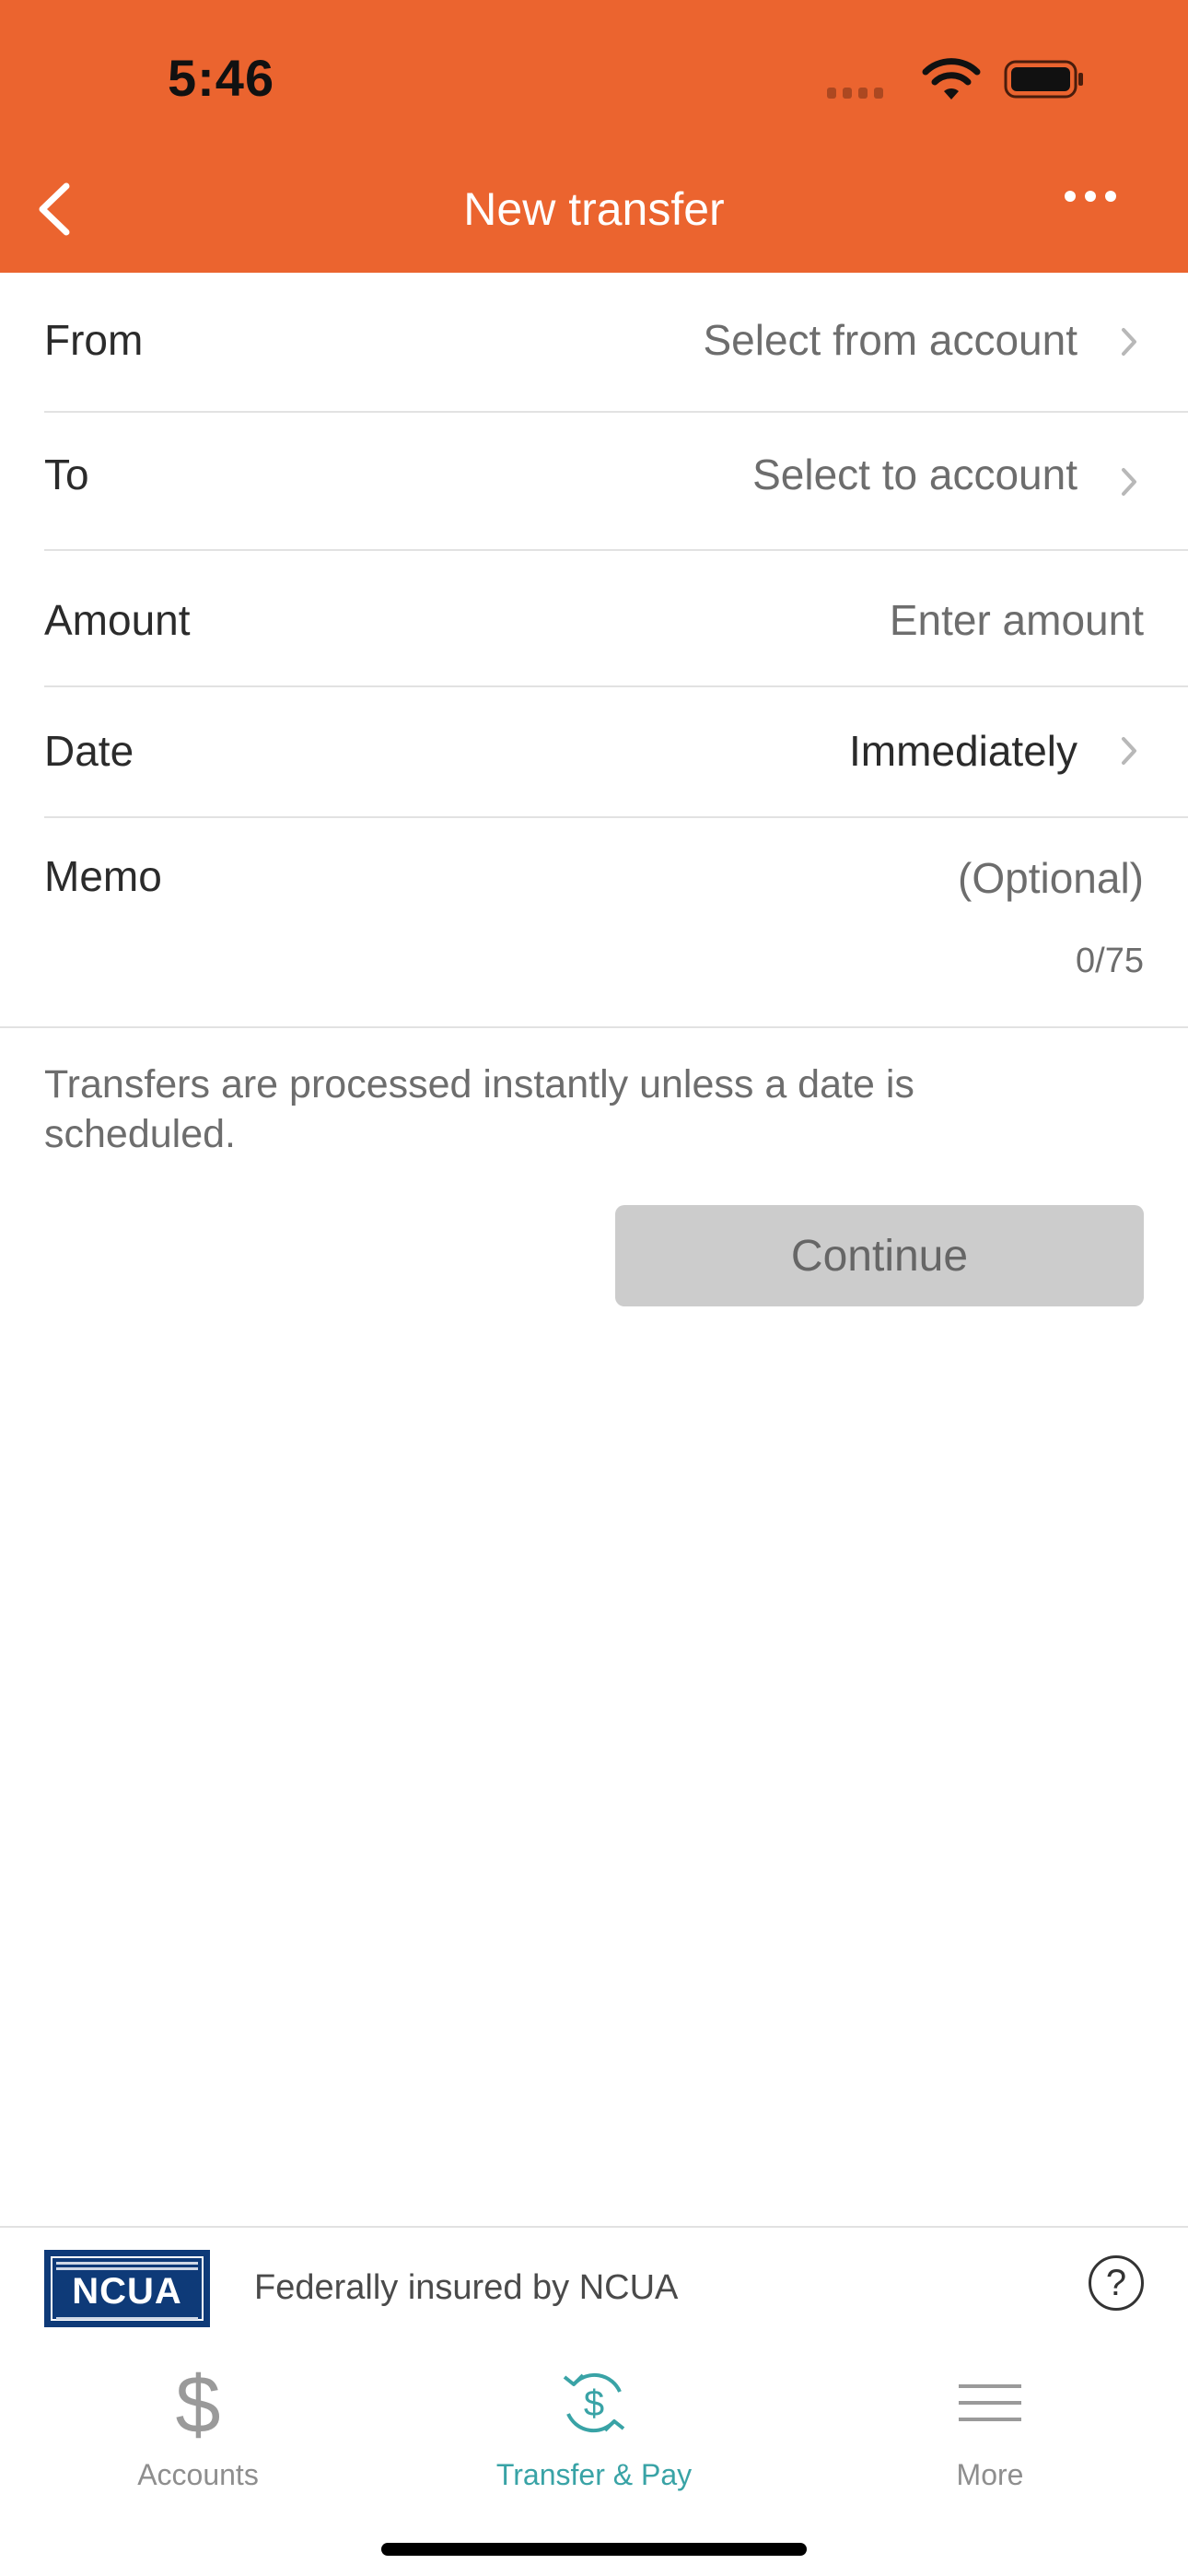  I want to click on to-account-row: To Select to account, so click(616, 482).